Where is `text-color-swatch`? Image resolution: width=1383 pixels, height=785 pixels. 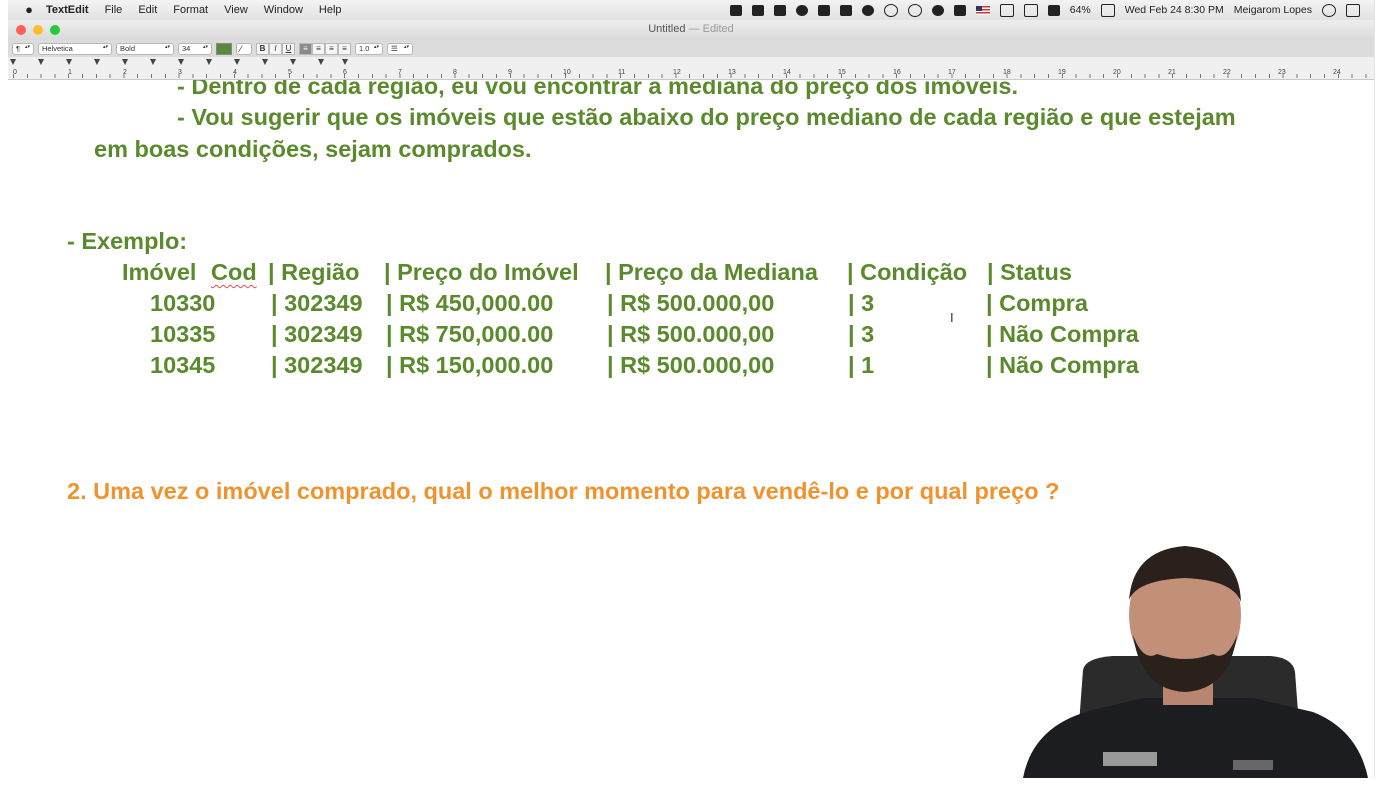 text-color-swatch is located at coordinates (224, 48).